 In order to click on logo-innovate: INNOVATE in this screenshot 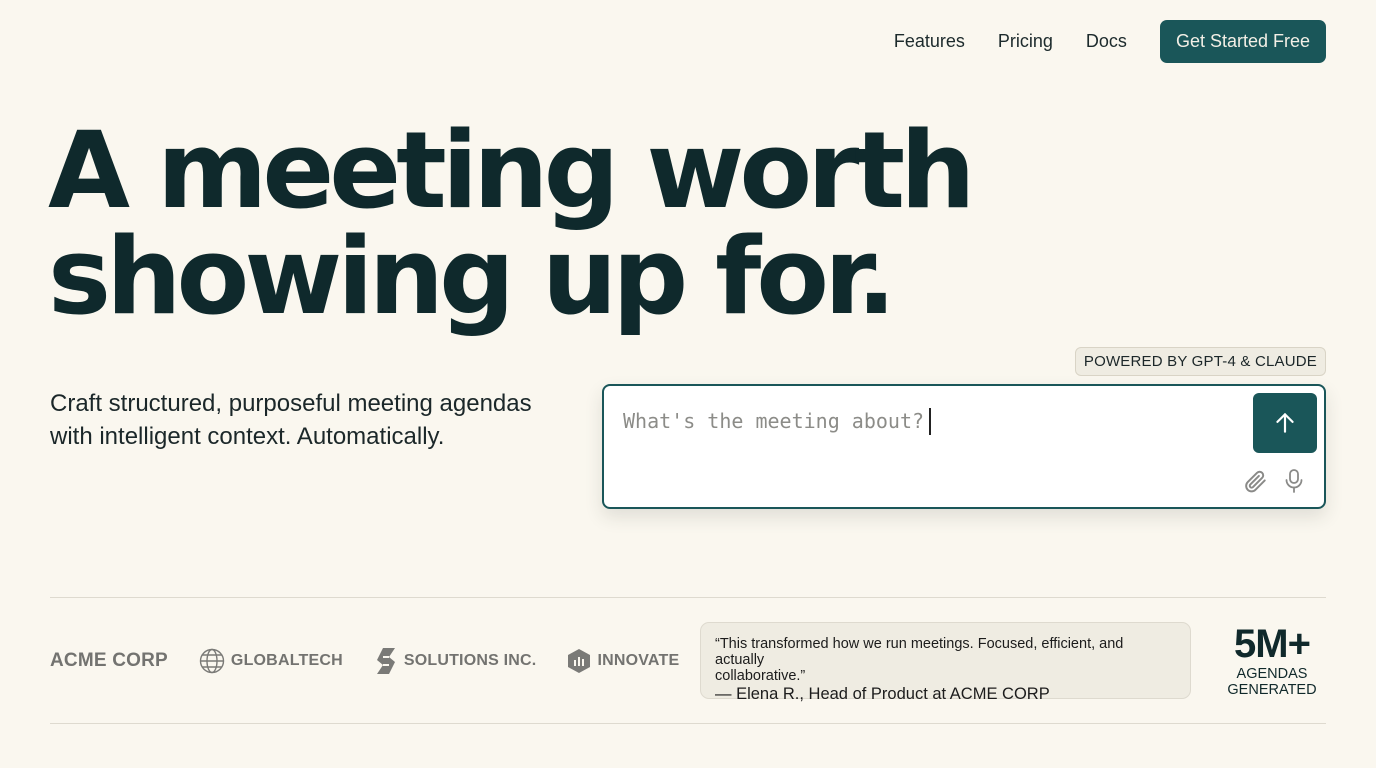, I will do `click(623, 661)`.